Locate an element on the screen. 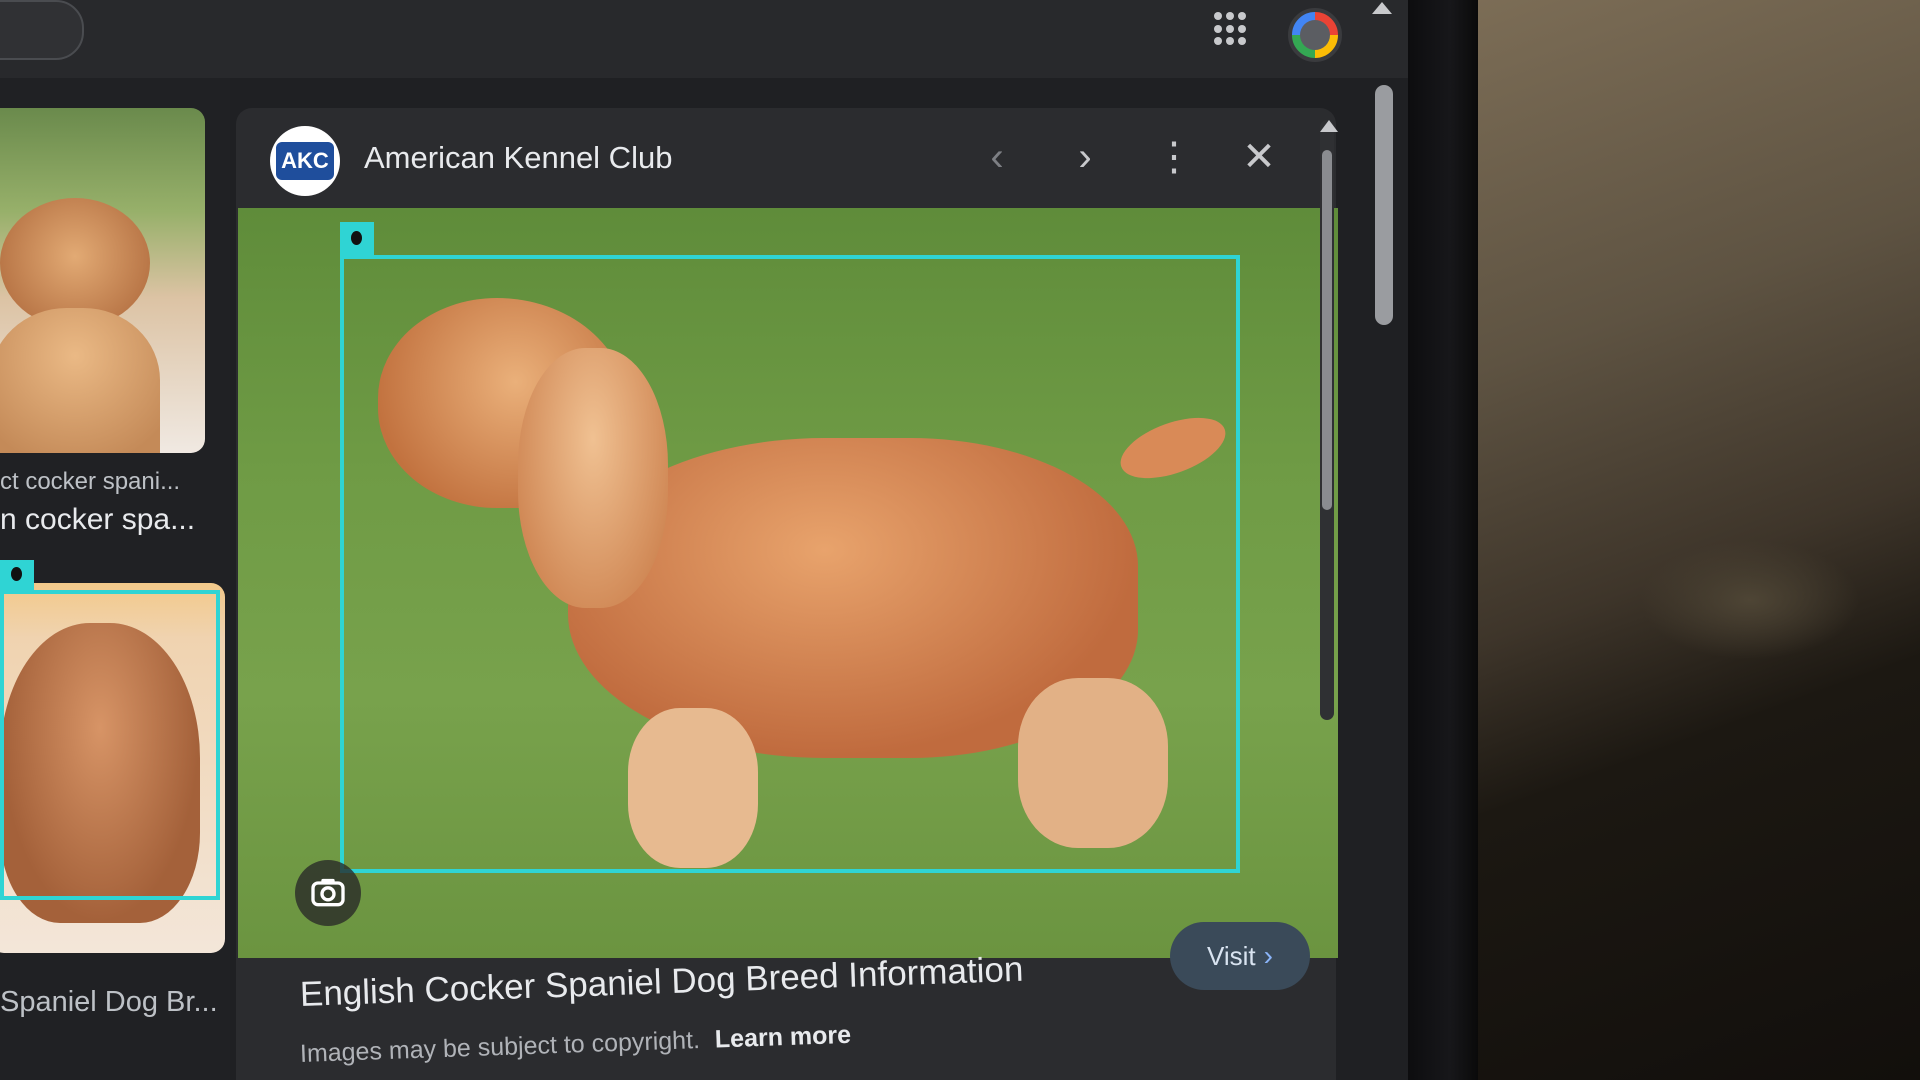  previous-icon: ‹ is located at coordinates (997, 159).